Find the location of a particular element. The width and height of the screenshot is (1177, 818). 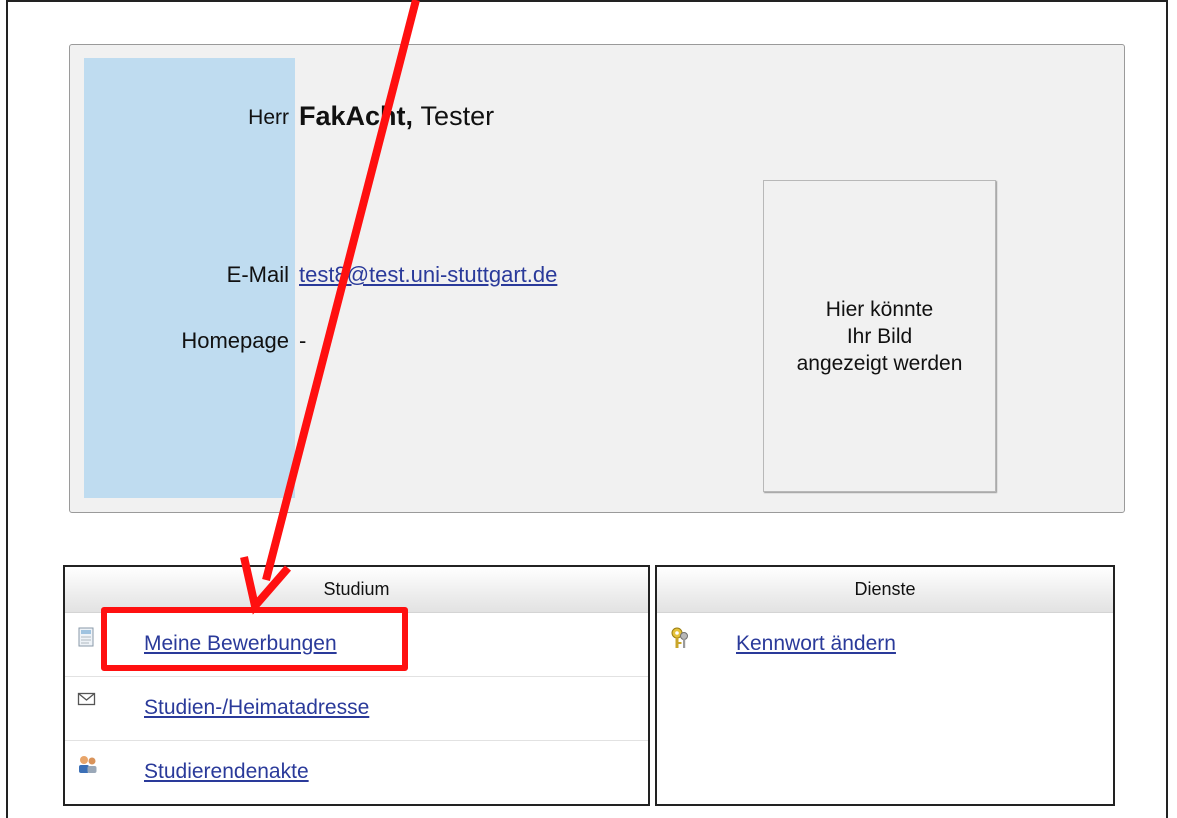

dienste-header: Dienste is located at coordinates (885, 590).